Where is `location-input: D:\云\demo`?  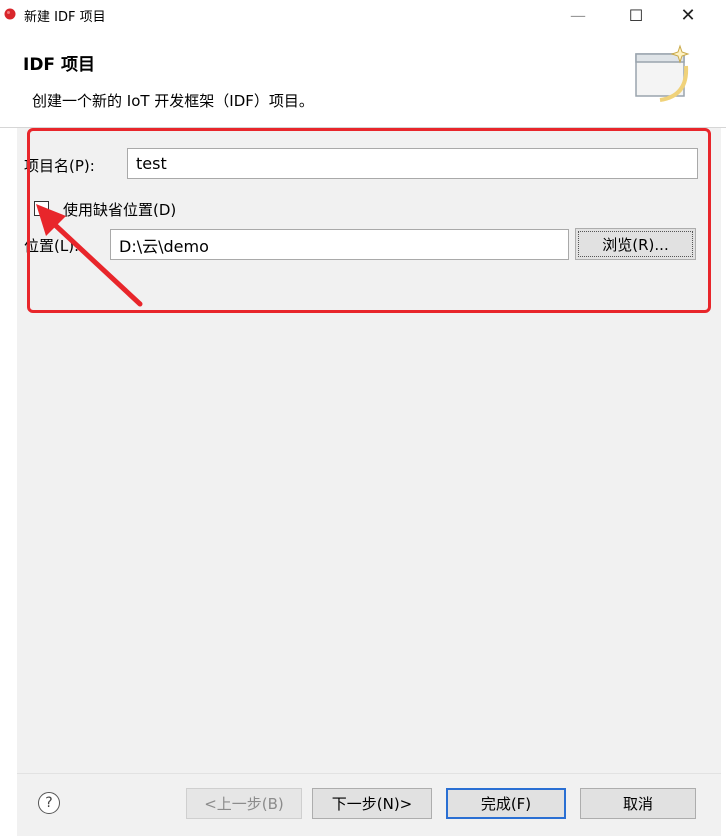
location-input: D:\云\demo is located at coordinates (339, 244).